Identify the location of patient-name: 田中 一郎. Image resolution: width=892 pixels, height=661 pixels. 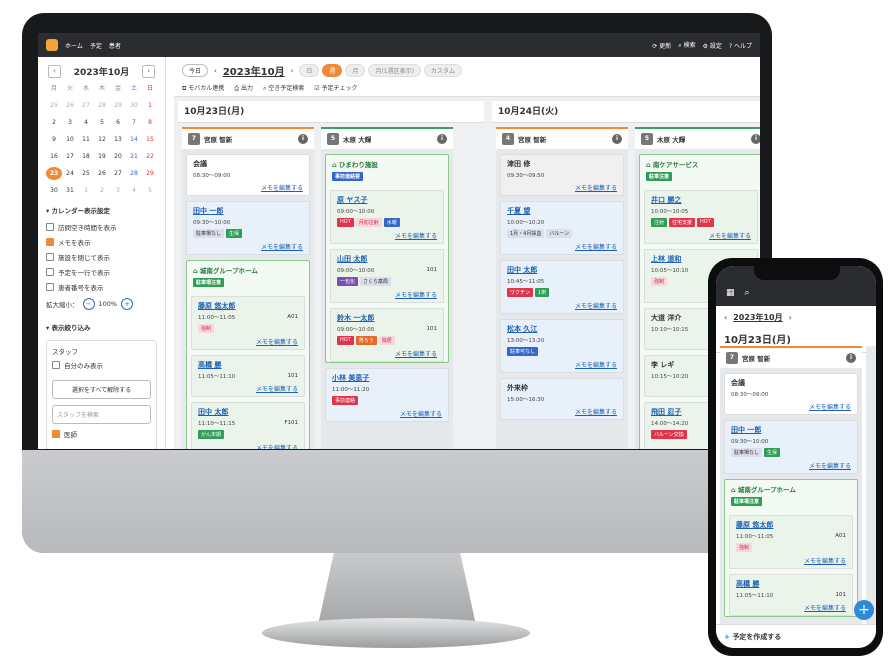
(248, 211).